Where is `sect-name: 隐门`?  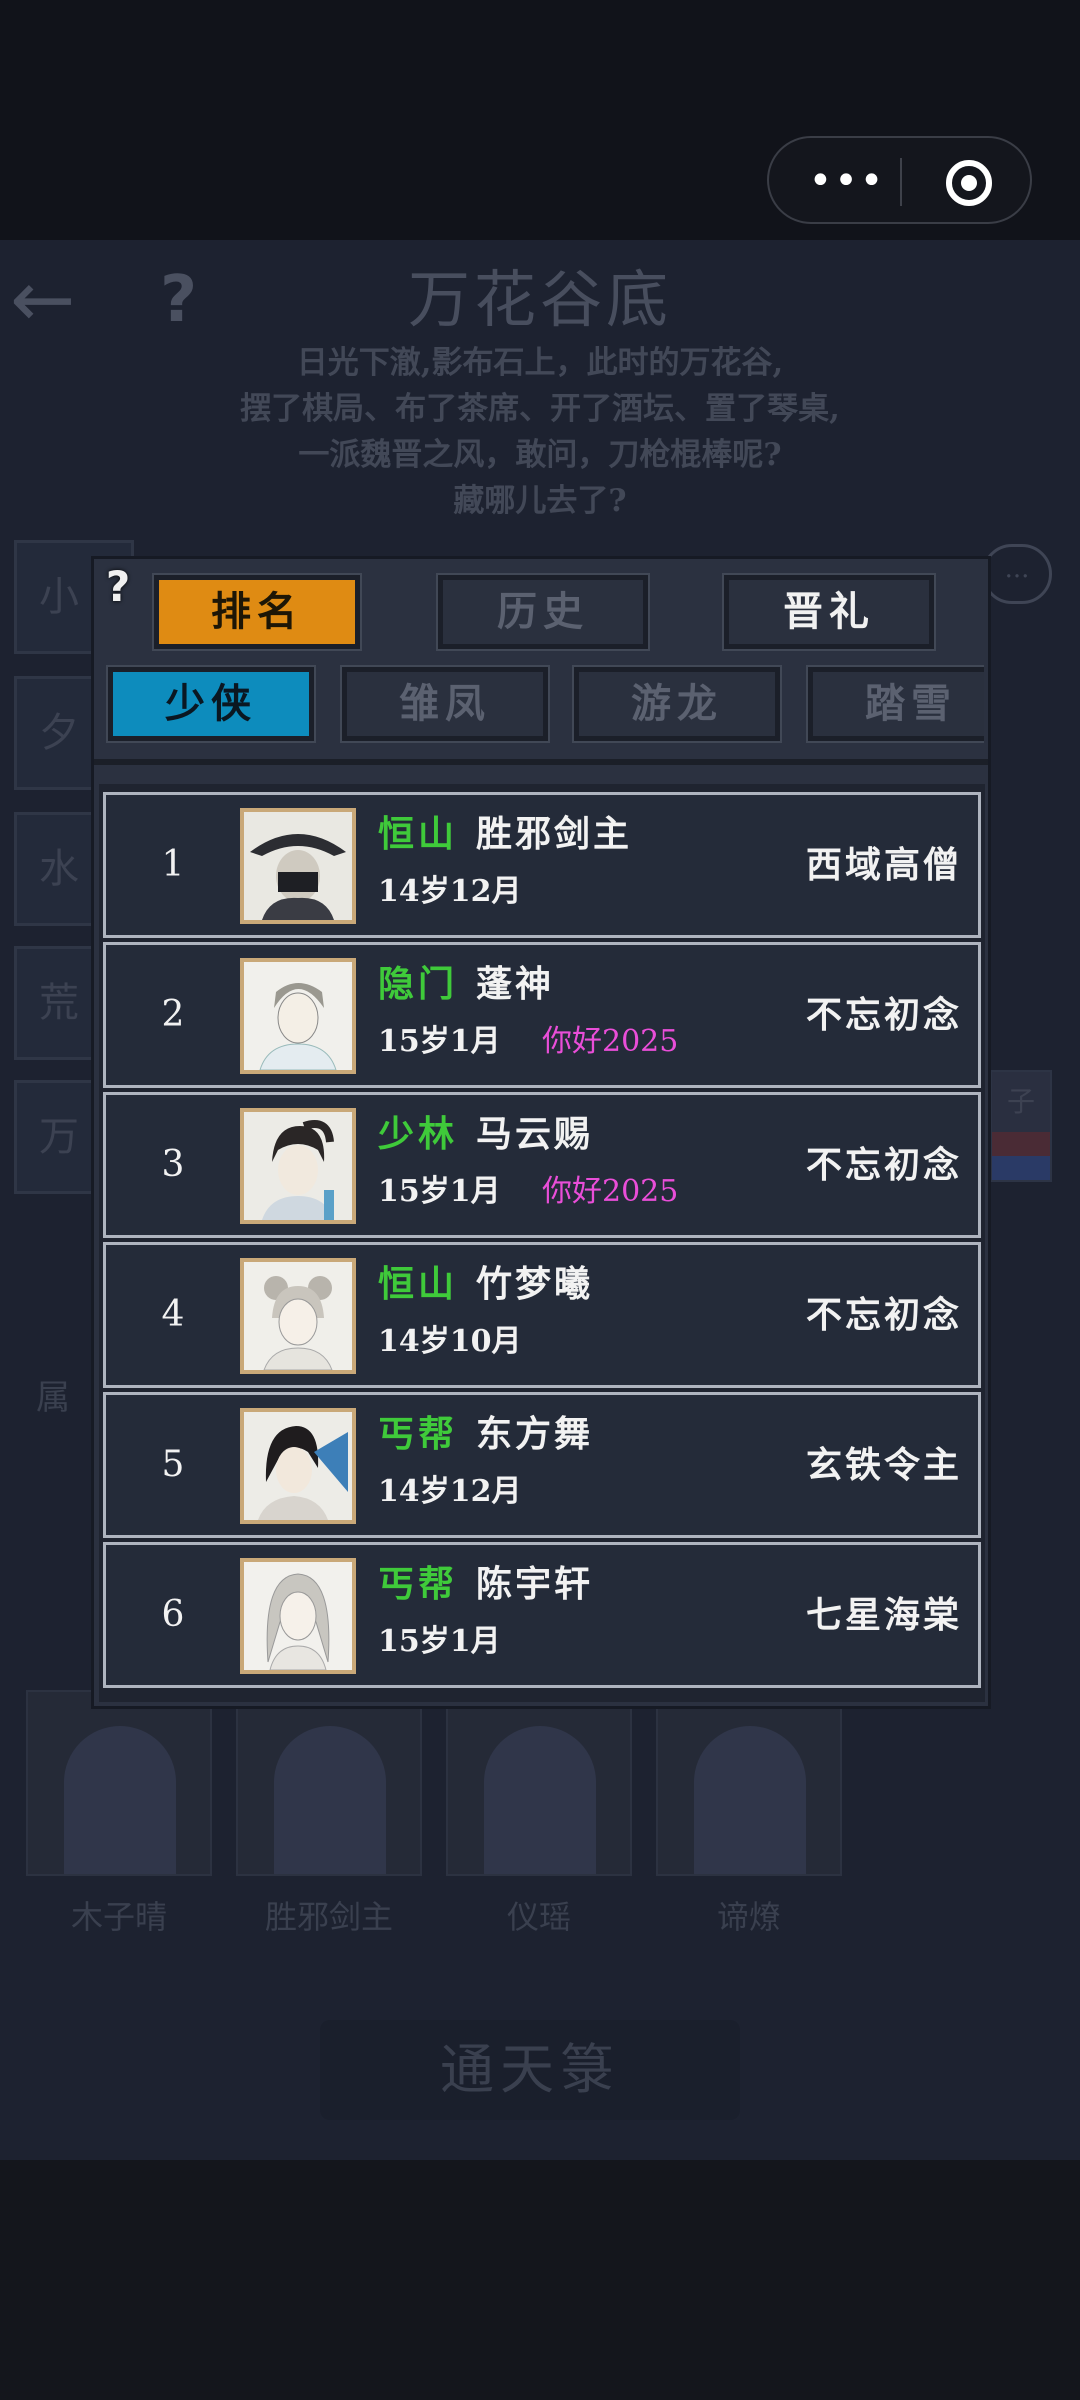 sect-name: 隐门 is located at coordinates (418, 984).